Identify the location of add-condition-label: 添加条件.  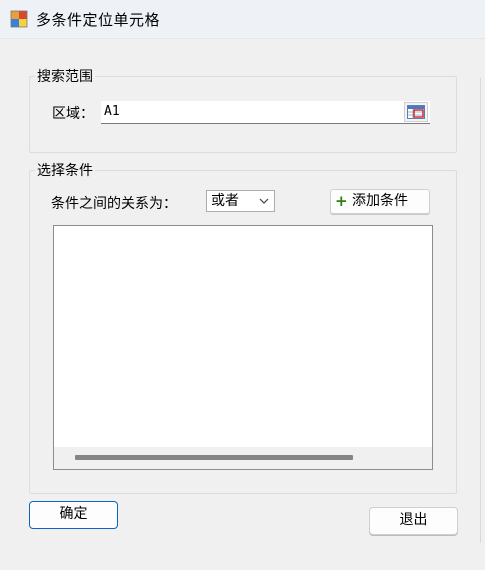
(380, 201).